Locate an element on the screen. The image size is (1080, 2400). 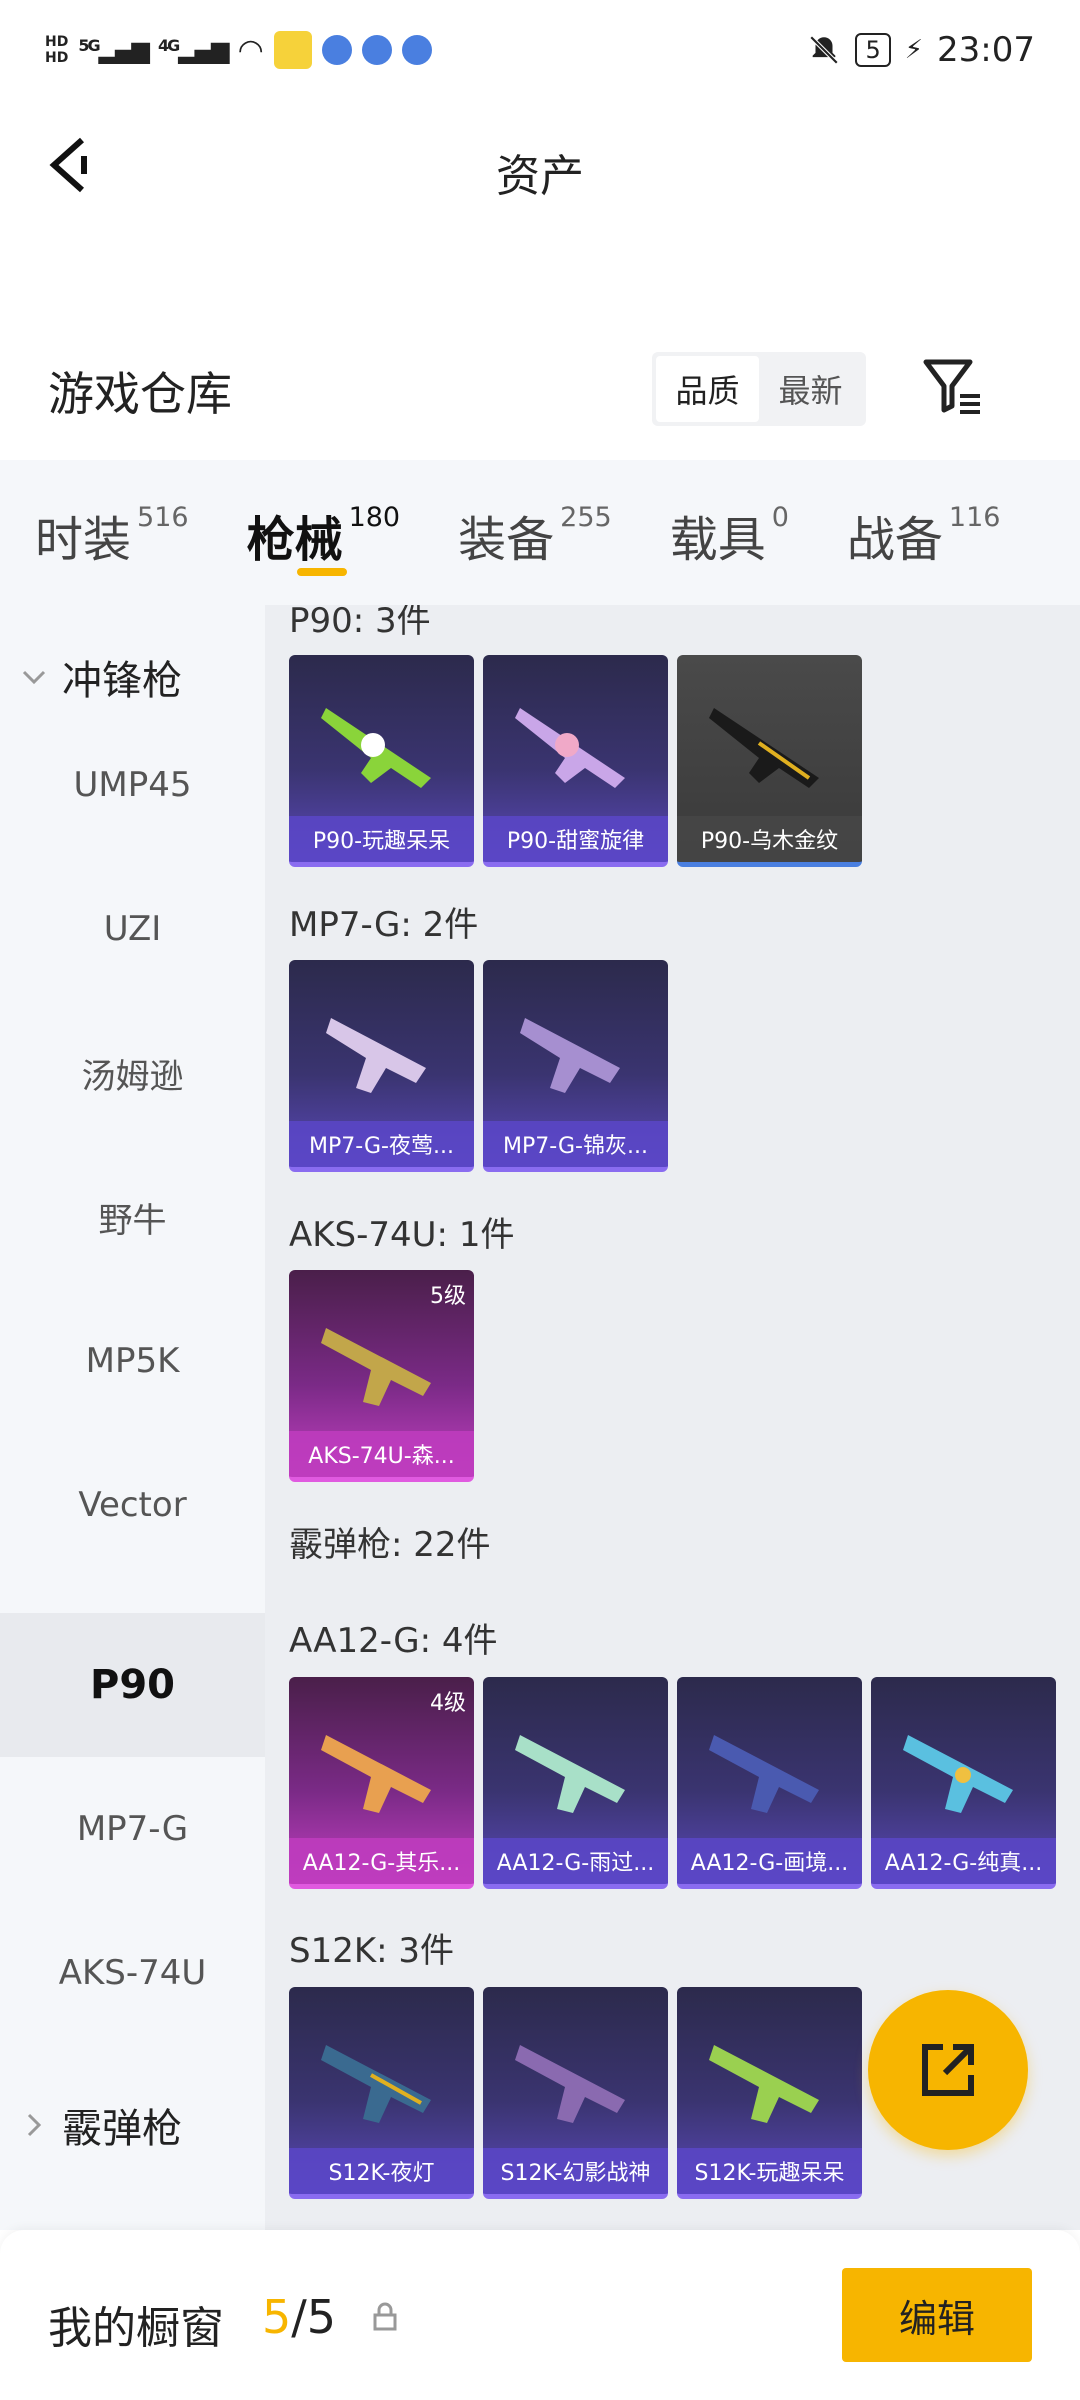
warehouse-section-header: 游戏仓库 品质 最新 is located at coordinates (540, 390).